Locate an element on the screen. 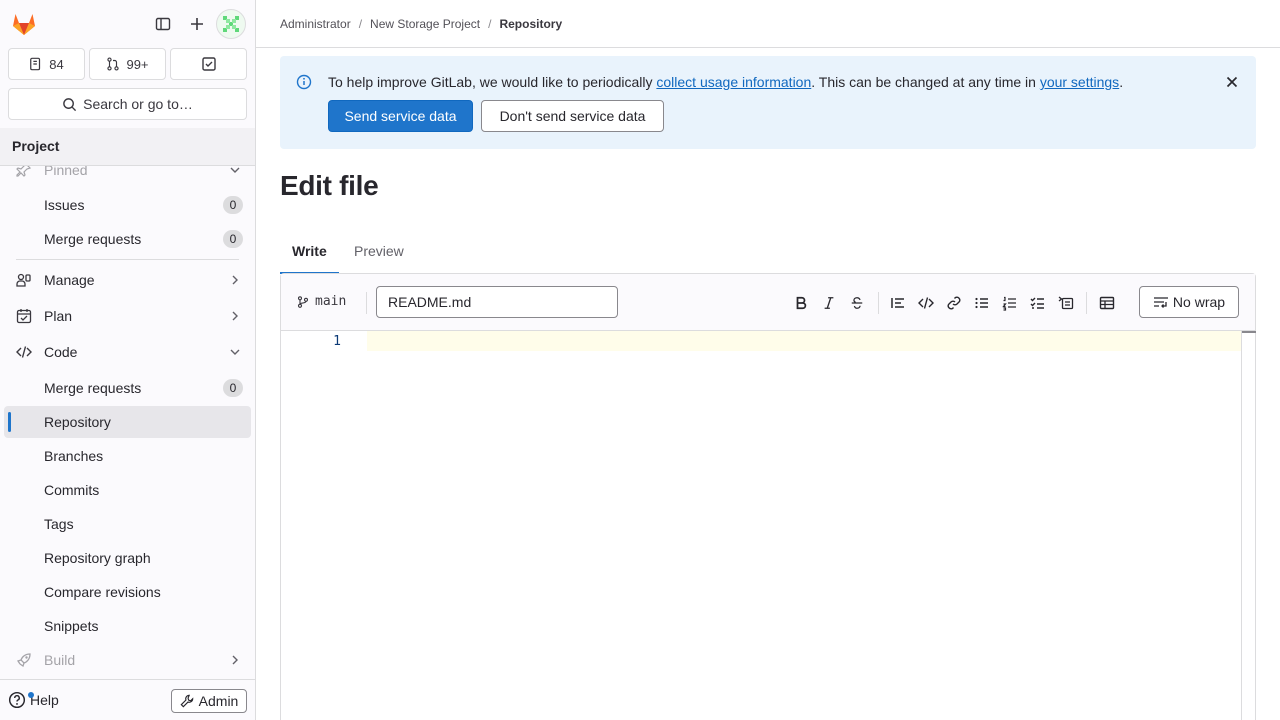  todos-button is located at coordinates (208, 64).